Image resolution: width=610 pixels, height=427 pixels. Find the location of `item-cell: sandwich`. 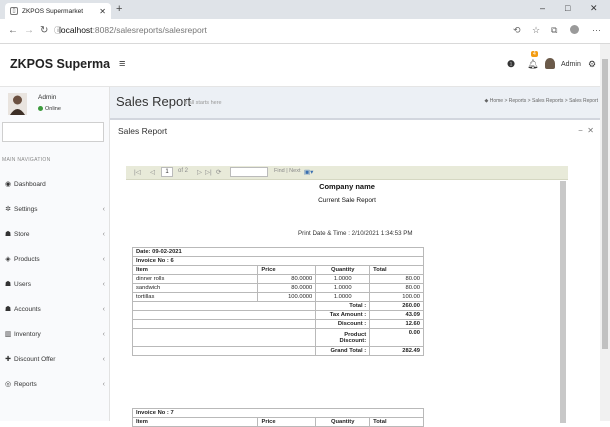

item-cell: sandwich is located at coordinates (195, 288).